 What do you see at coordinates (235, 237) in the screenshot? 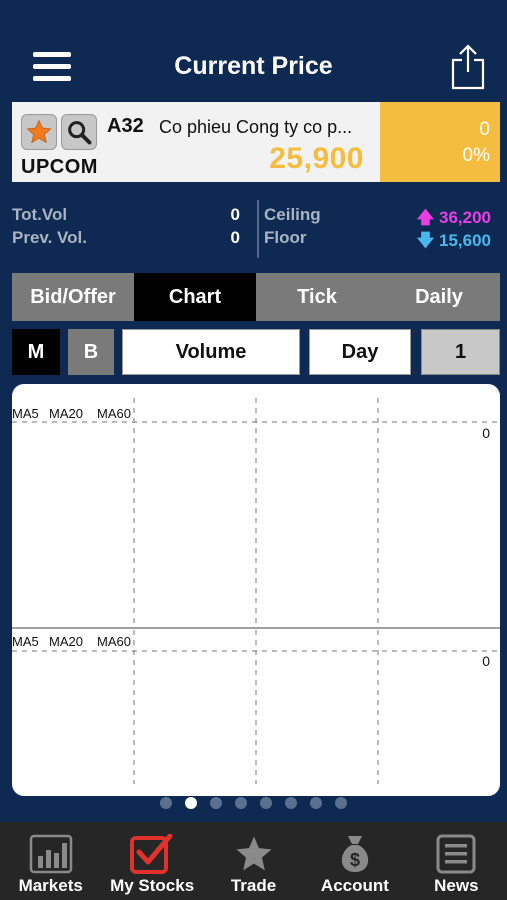
I see `prev-vol-value: 0` at bounding box center [235, 237].